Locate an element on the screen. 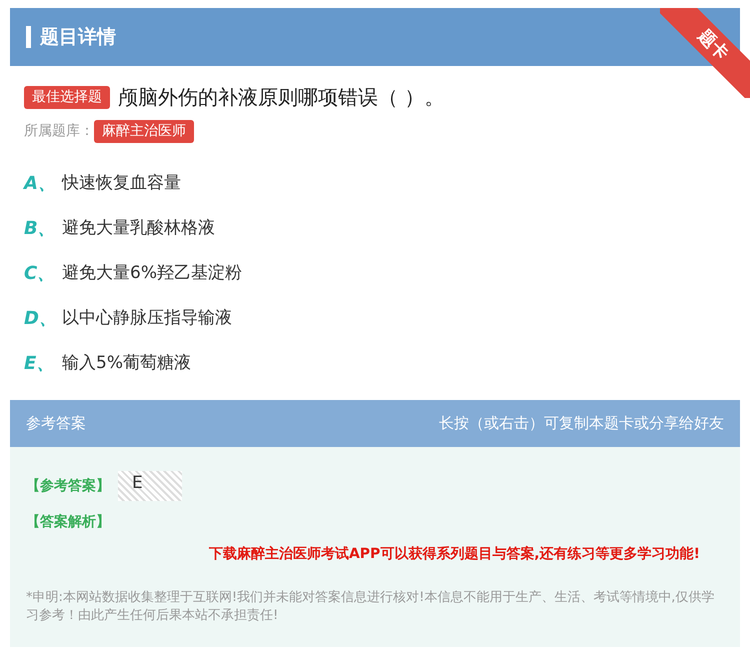 This screenshot has height=653, width=750. option-text: 输入5%葡萄糖液 is located at coordinates (126, 363).